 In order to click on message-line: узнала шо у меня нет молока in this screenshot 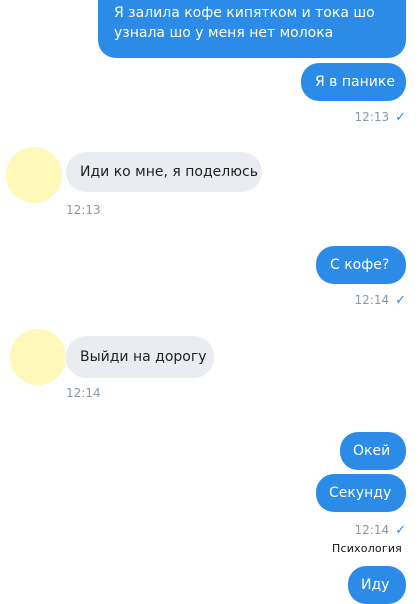, I will do `click(224, 33)`.